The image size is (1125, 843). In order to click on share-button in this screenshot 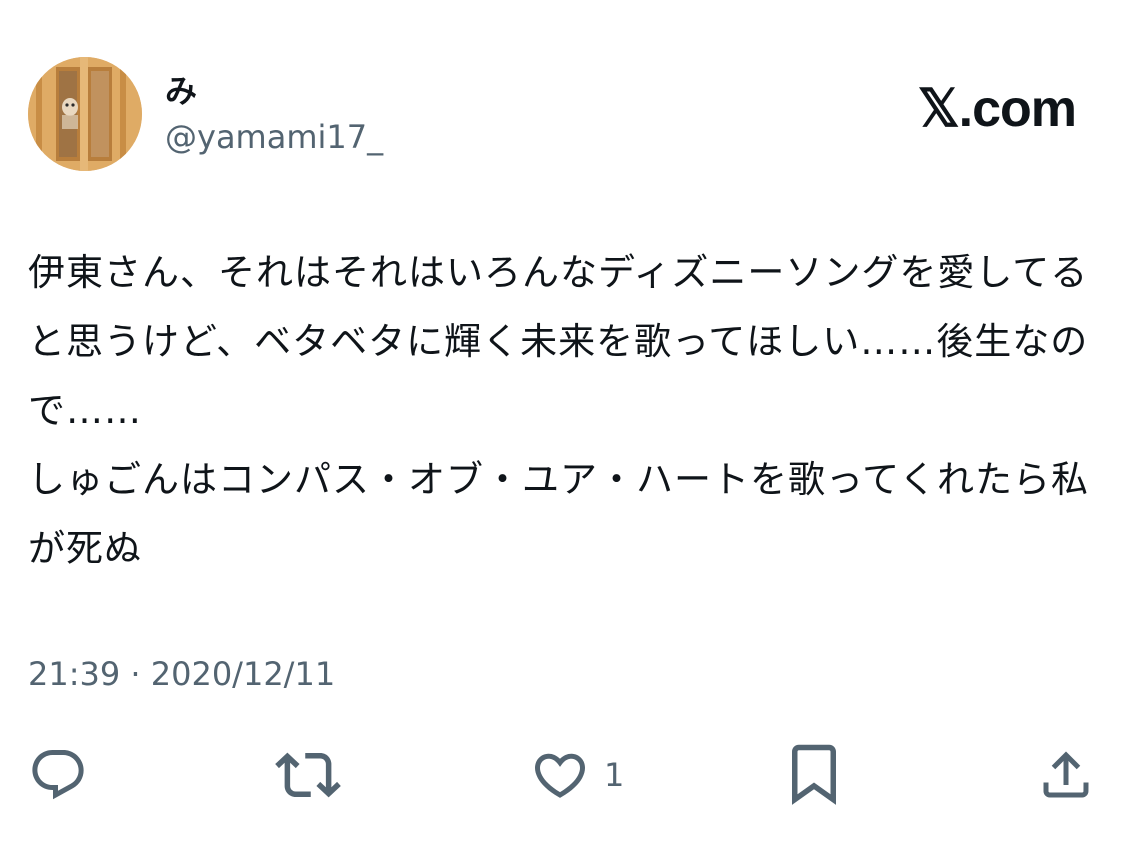, I will do `click(1066, 775)`.